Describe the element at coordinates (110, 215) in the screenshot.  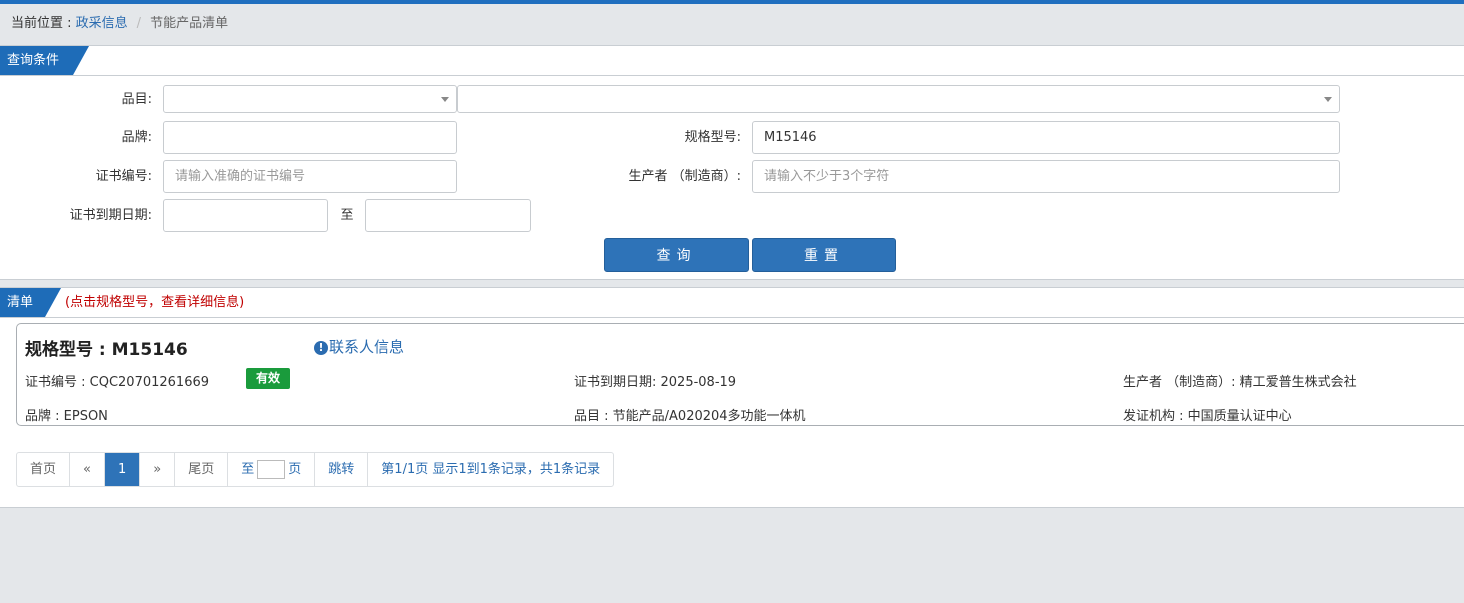
I see `expiry-label: 证书到期日期:` at that location.